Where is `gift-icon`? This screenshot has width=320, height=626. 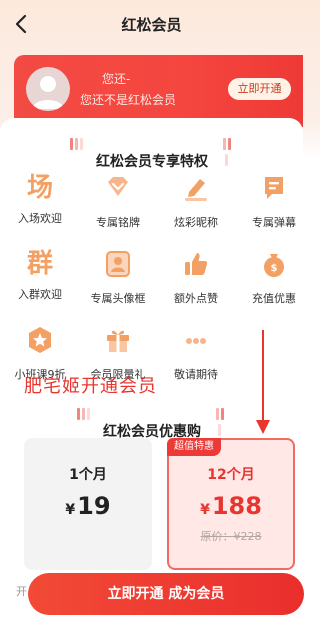 gift-icon is located at coordinates (118, 341).